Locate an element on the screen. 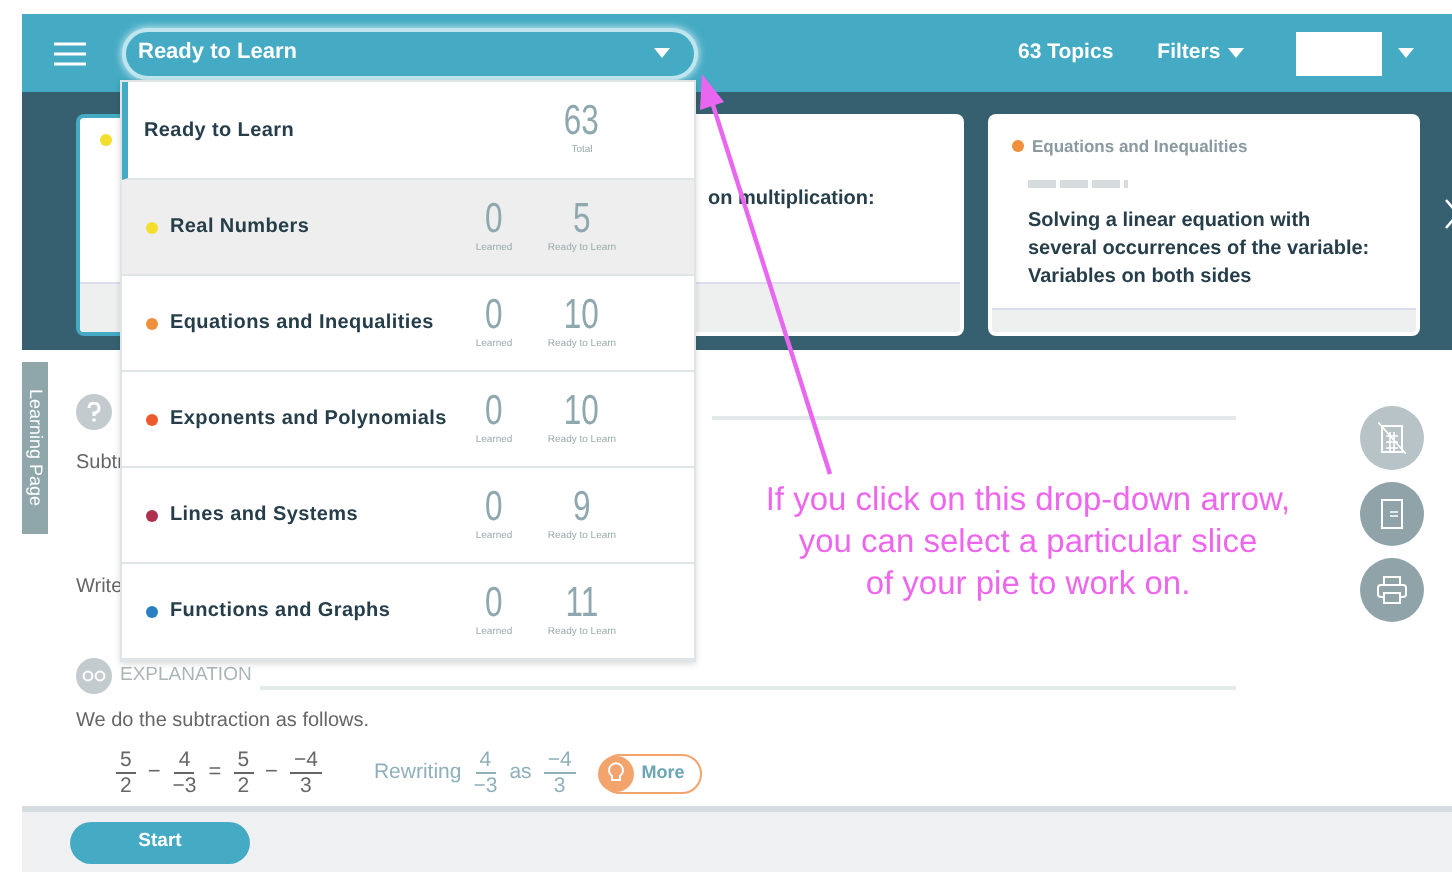  card-title: Solving a linear equation with several occurrences of the variable: Variables on both sides is located at coordinates (1199, 249).